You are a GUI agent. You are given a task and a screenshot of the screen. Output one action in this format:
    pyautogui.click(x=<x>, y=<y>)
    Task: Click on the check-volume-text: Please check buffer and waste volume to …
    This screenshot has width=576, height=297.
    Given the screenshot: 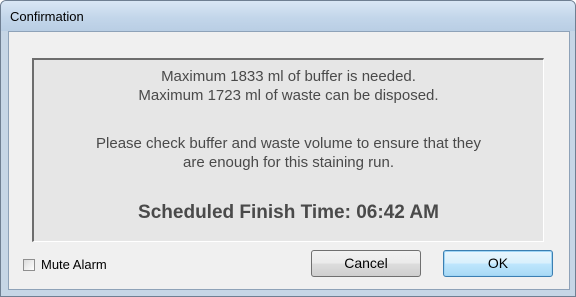 What is the action you would take?
    pyautogui.click(x=288, y=143)
    